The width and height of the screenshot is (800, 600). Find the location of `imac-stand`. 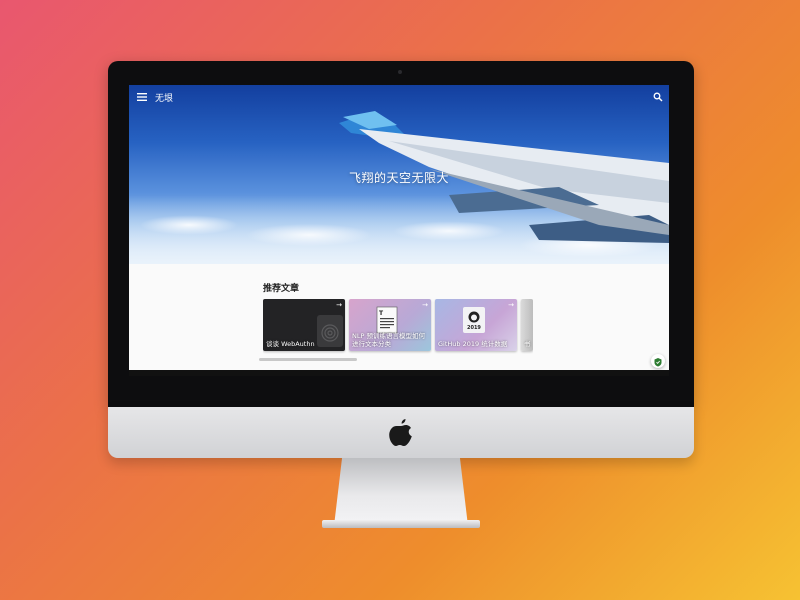

imac-stand is located at coordinates (401, 492).